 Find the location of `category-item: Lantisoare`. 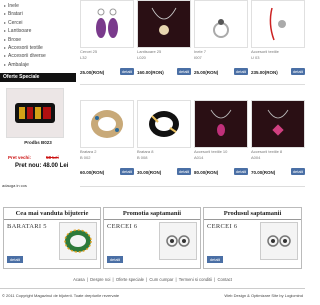

category-item: Lantisoare is located at coordinates (40, 31).